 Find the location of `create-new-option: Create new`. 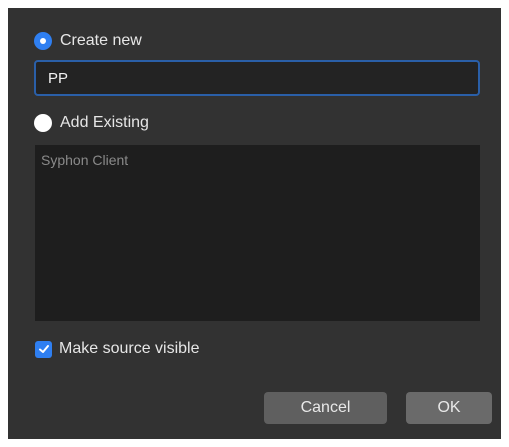

create-new-option: Create new is located at coordinates (88, 41).